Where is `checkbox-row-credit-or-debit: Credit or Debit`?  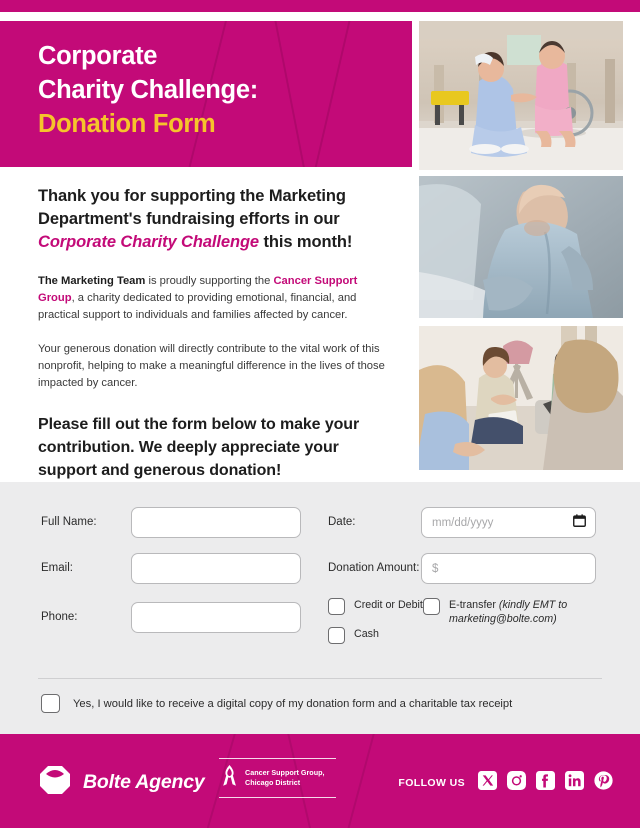 checkbox-row-credit-or-debit: Credit or Debit is located at coordinates (375, 606).